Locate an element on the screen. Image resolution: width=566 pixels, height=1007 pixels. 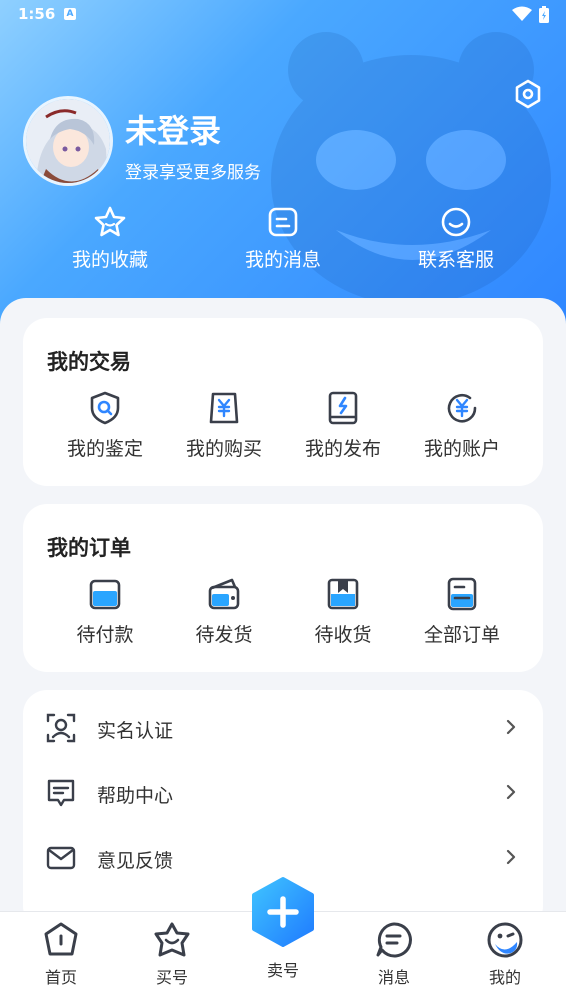
home-icon is located at coordinates (61, 939).